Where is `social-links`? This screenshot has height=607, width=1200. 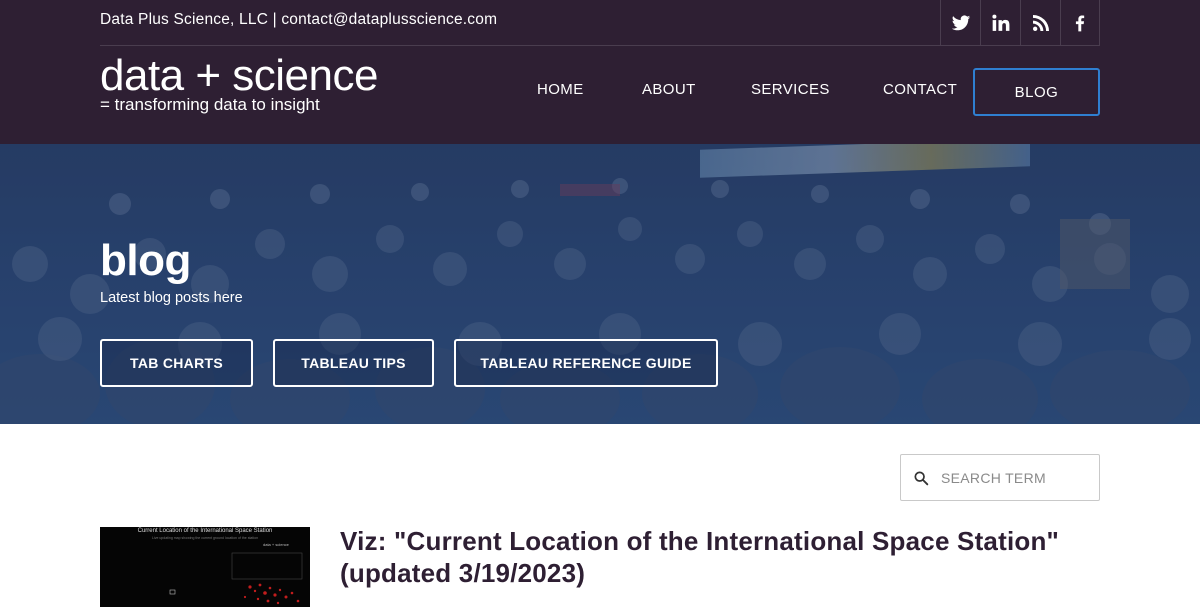
social-links is located at coordinates (1020, 22).